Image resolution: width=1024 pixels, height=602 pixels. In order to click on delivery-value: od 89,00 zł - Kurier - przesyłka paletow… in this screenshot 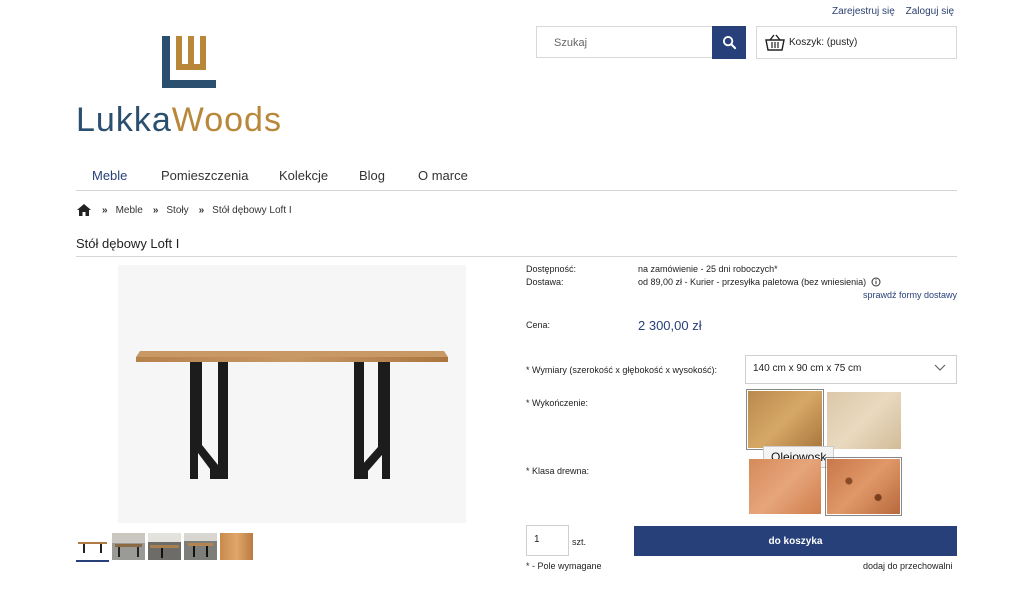, I will do `click(752, 282)`.